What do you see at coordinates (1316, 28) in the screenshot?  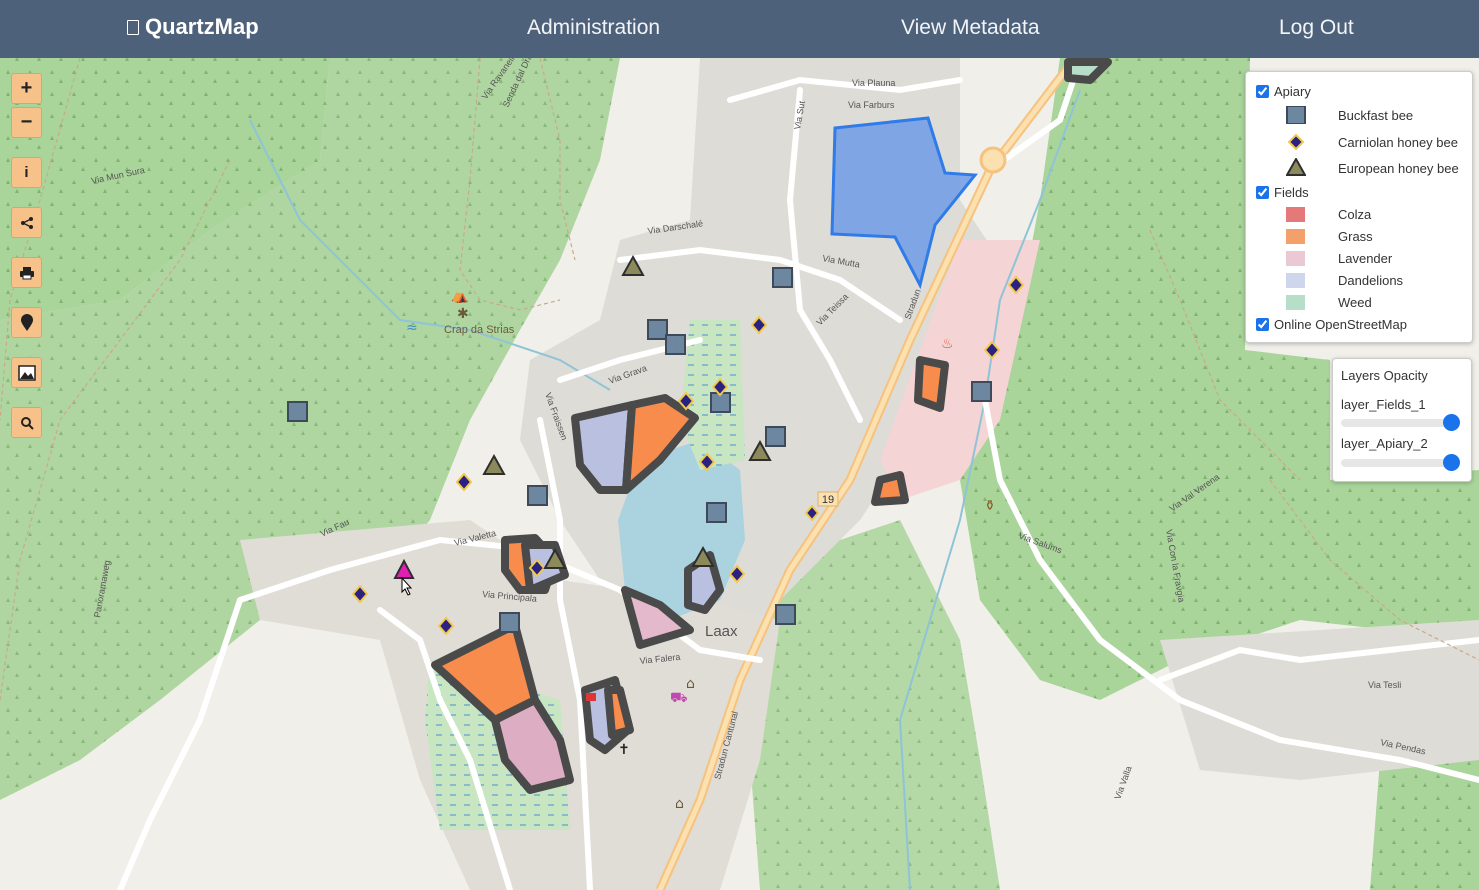 I see `nav-log-out: Log Out` at bounding box center [1316, 28].